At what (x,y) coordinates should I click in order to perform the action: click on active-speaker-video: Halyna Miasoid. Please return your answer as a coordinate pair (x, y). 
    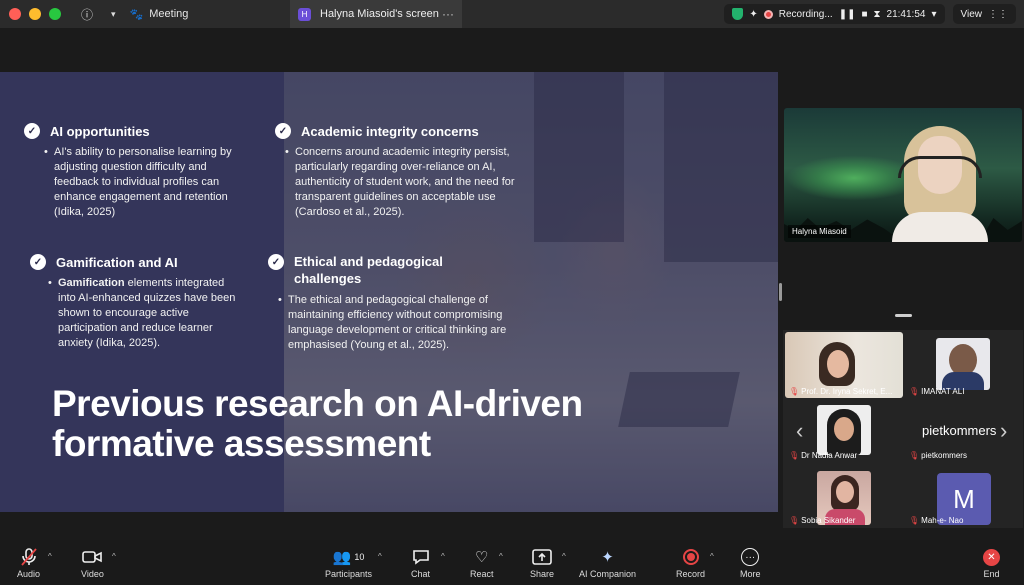
    Looking at the image, I should click on (903, 175).